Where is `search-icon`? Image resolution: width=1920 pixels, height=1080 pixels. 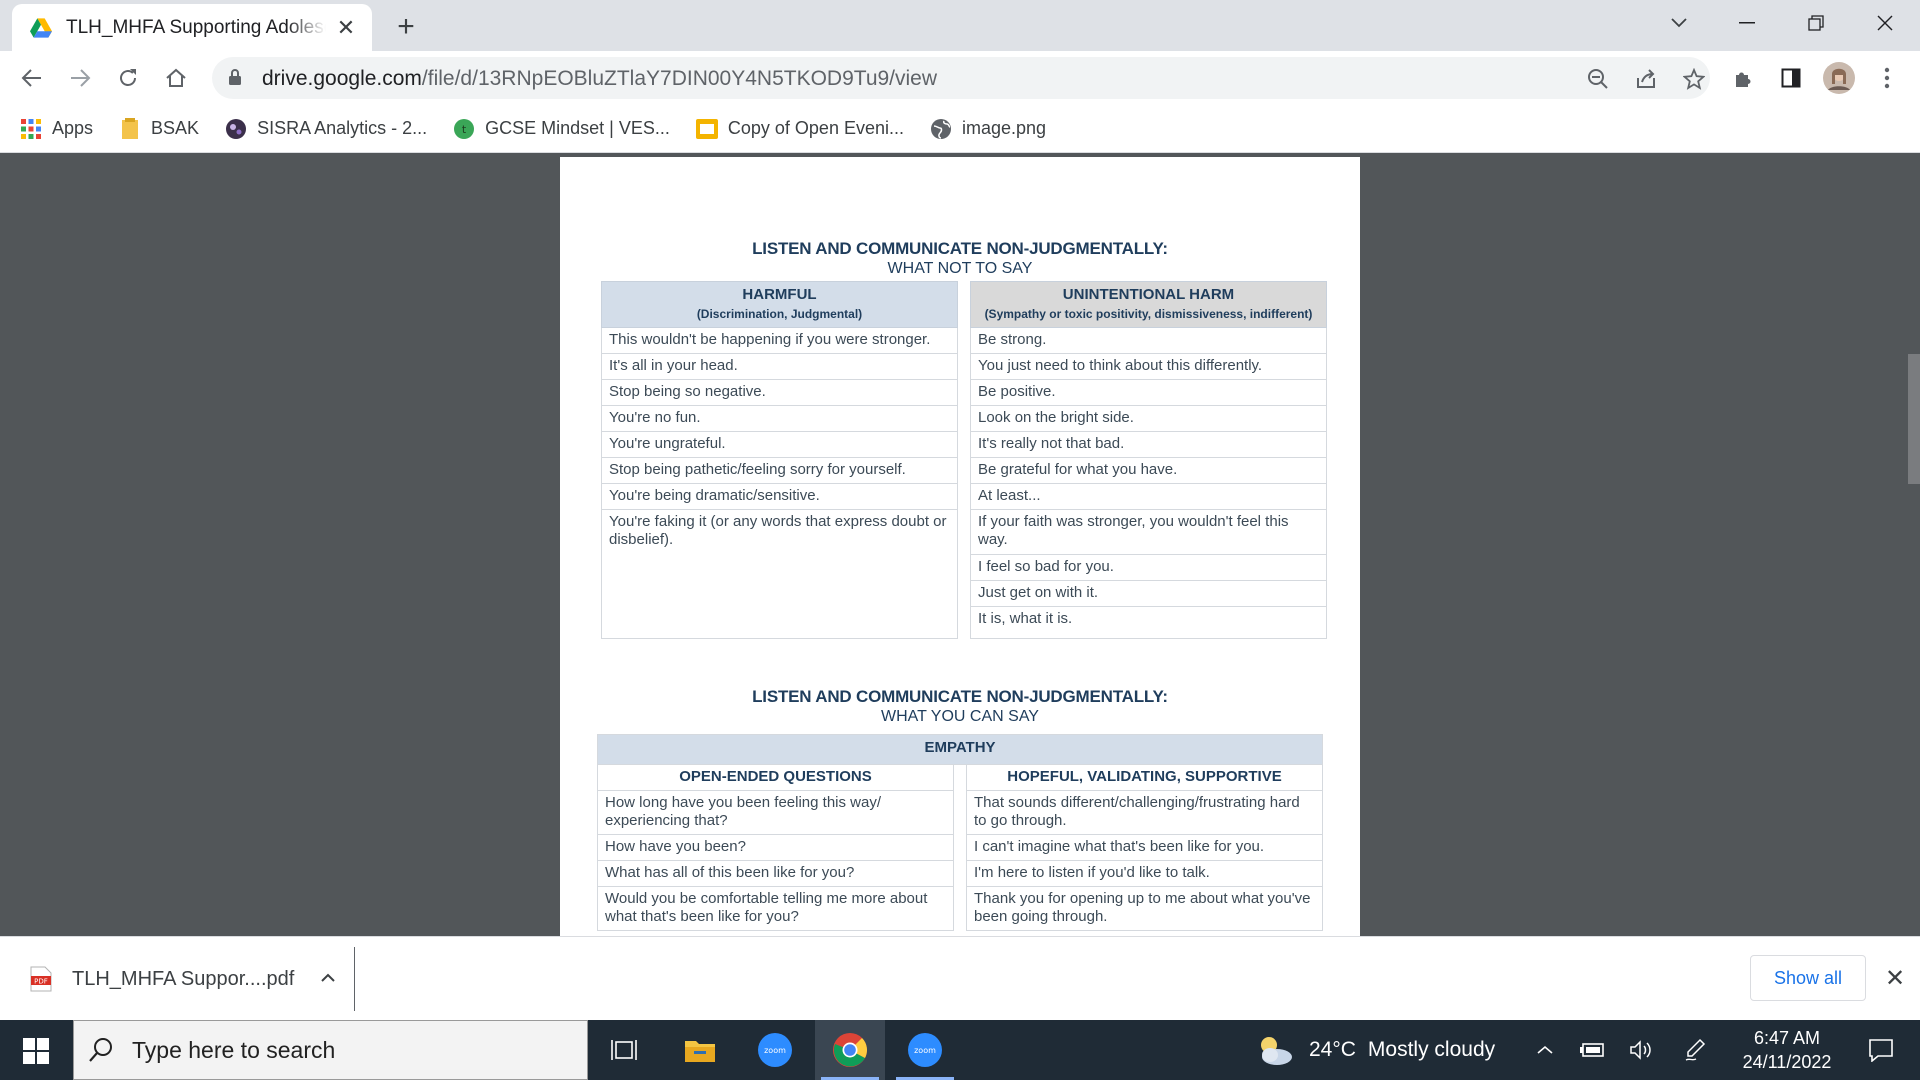 search-icon is located at coordinates (100, 1050).